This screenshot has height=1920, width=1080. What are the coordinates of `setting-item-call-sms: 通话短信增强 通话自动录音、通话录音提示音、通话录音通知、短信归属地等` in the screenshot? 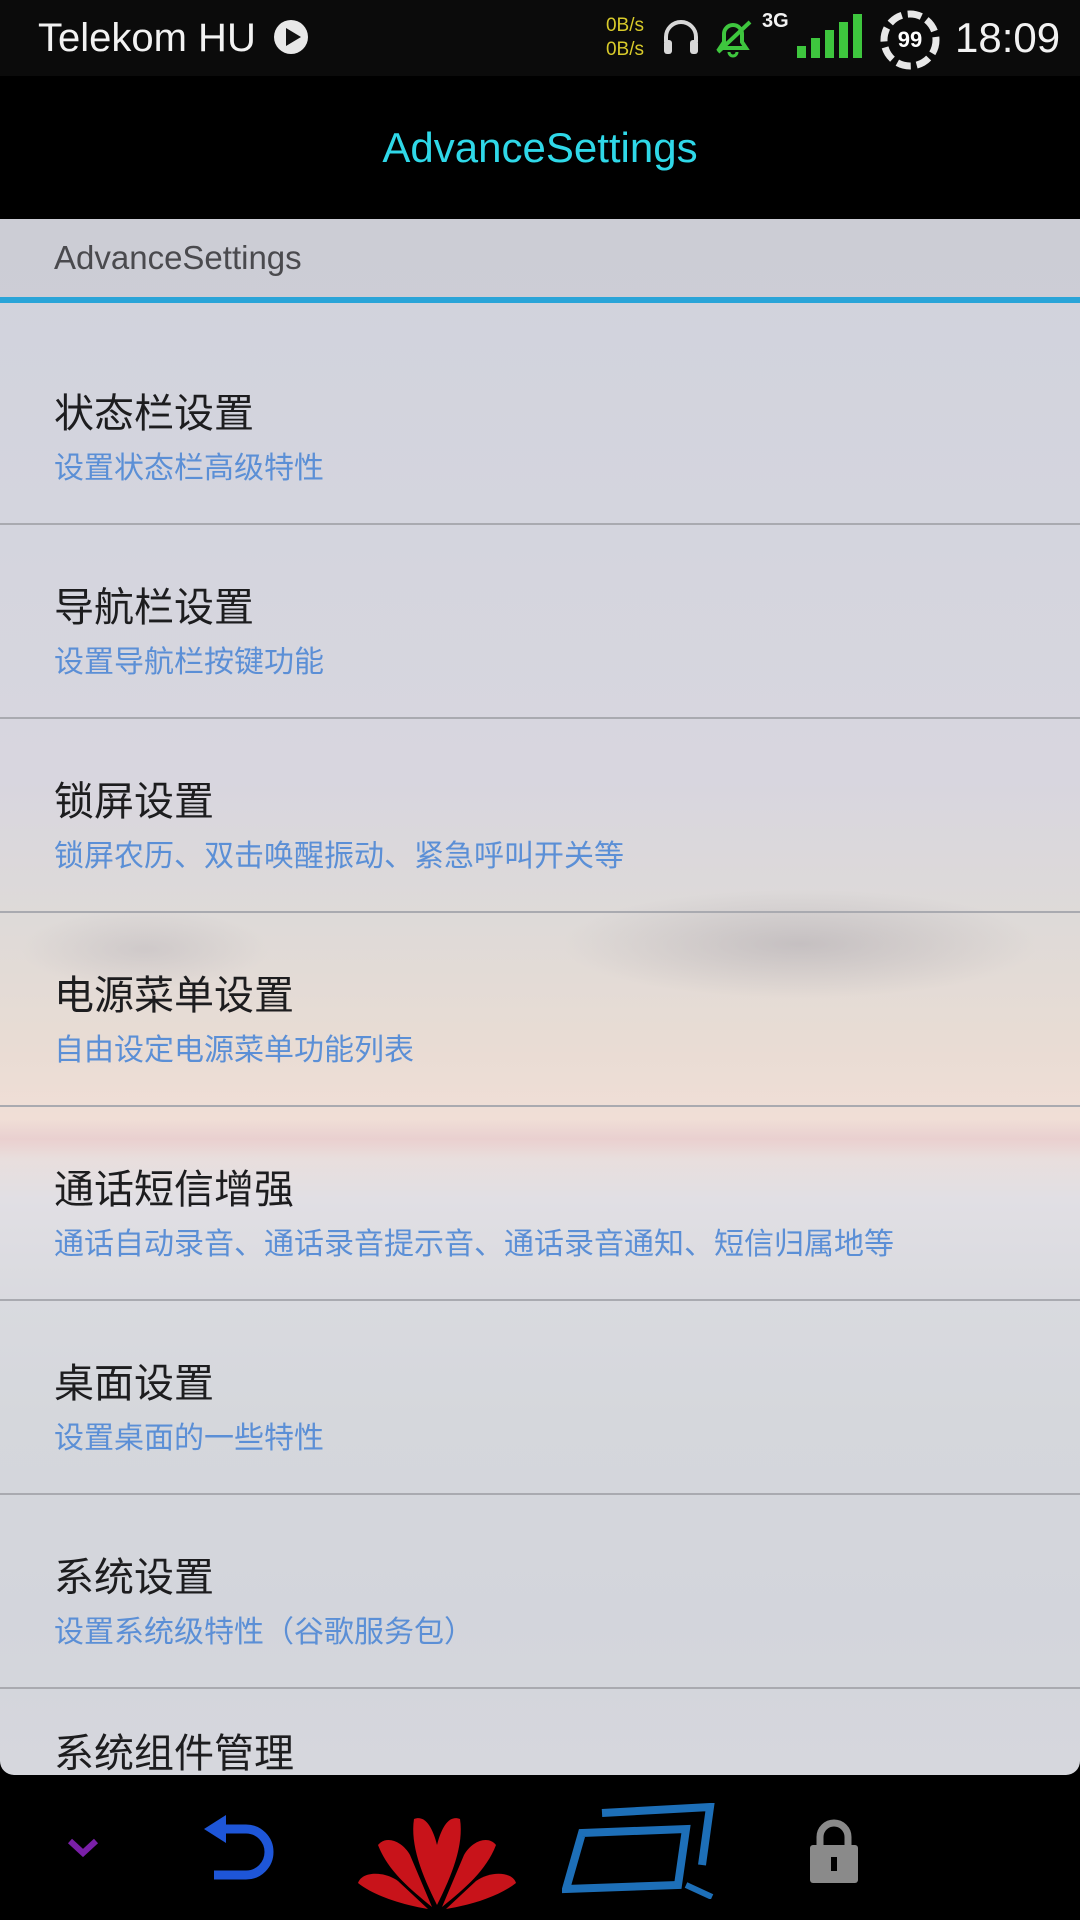 It's located at (540, 1203).